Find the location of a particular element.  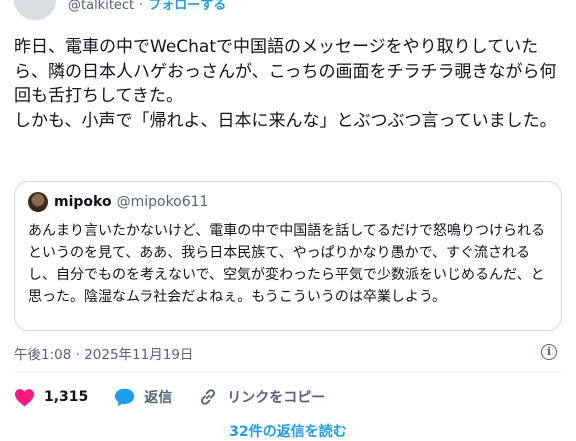

link-icon is located at coordinates (208, 397).